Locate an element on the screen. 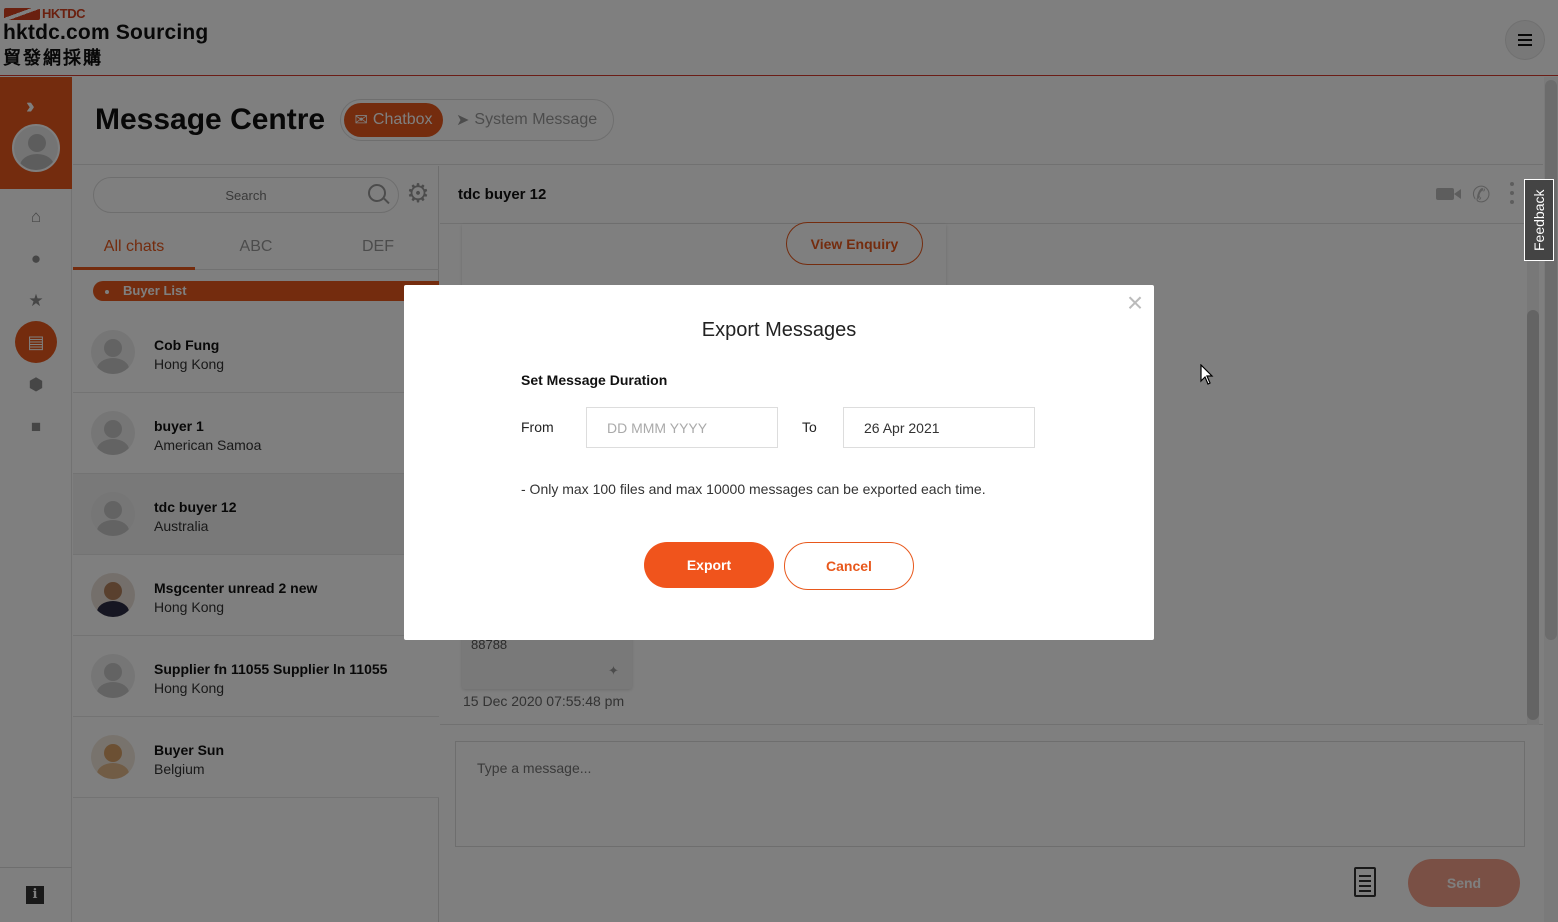 Image resolution: width=1558 pixels, height=922 pixels. from-date-input is located at coordinates (682, 427).